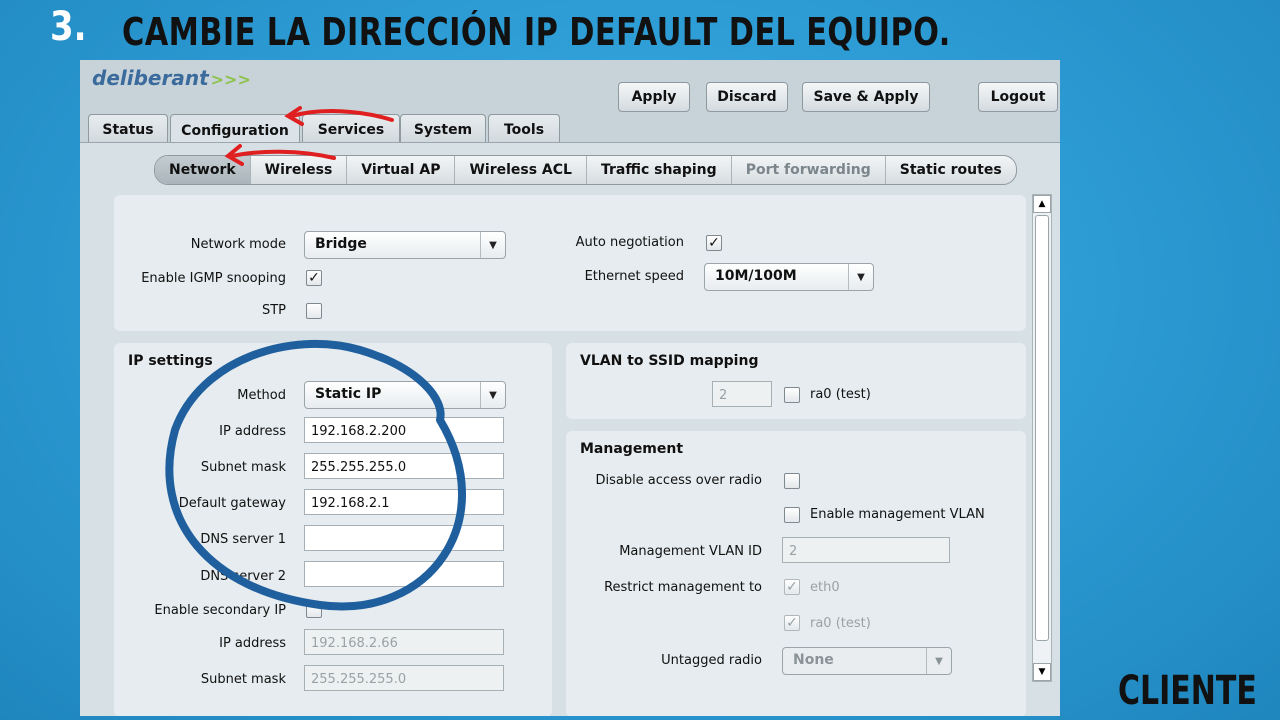  What do you see at coordinates (792, 395) in the screenshot?
I see `ssid-checkbox` at bounding box center [792, 395].